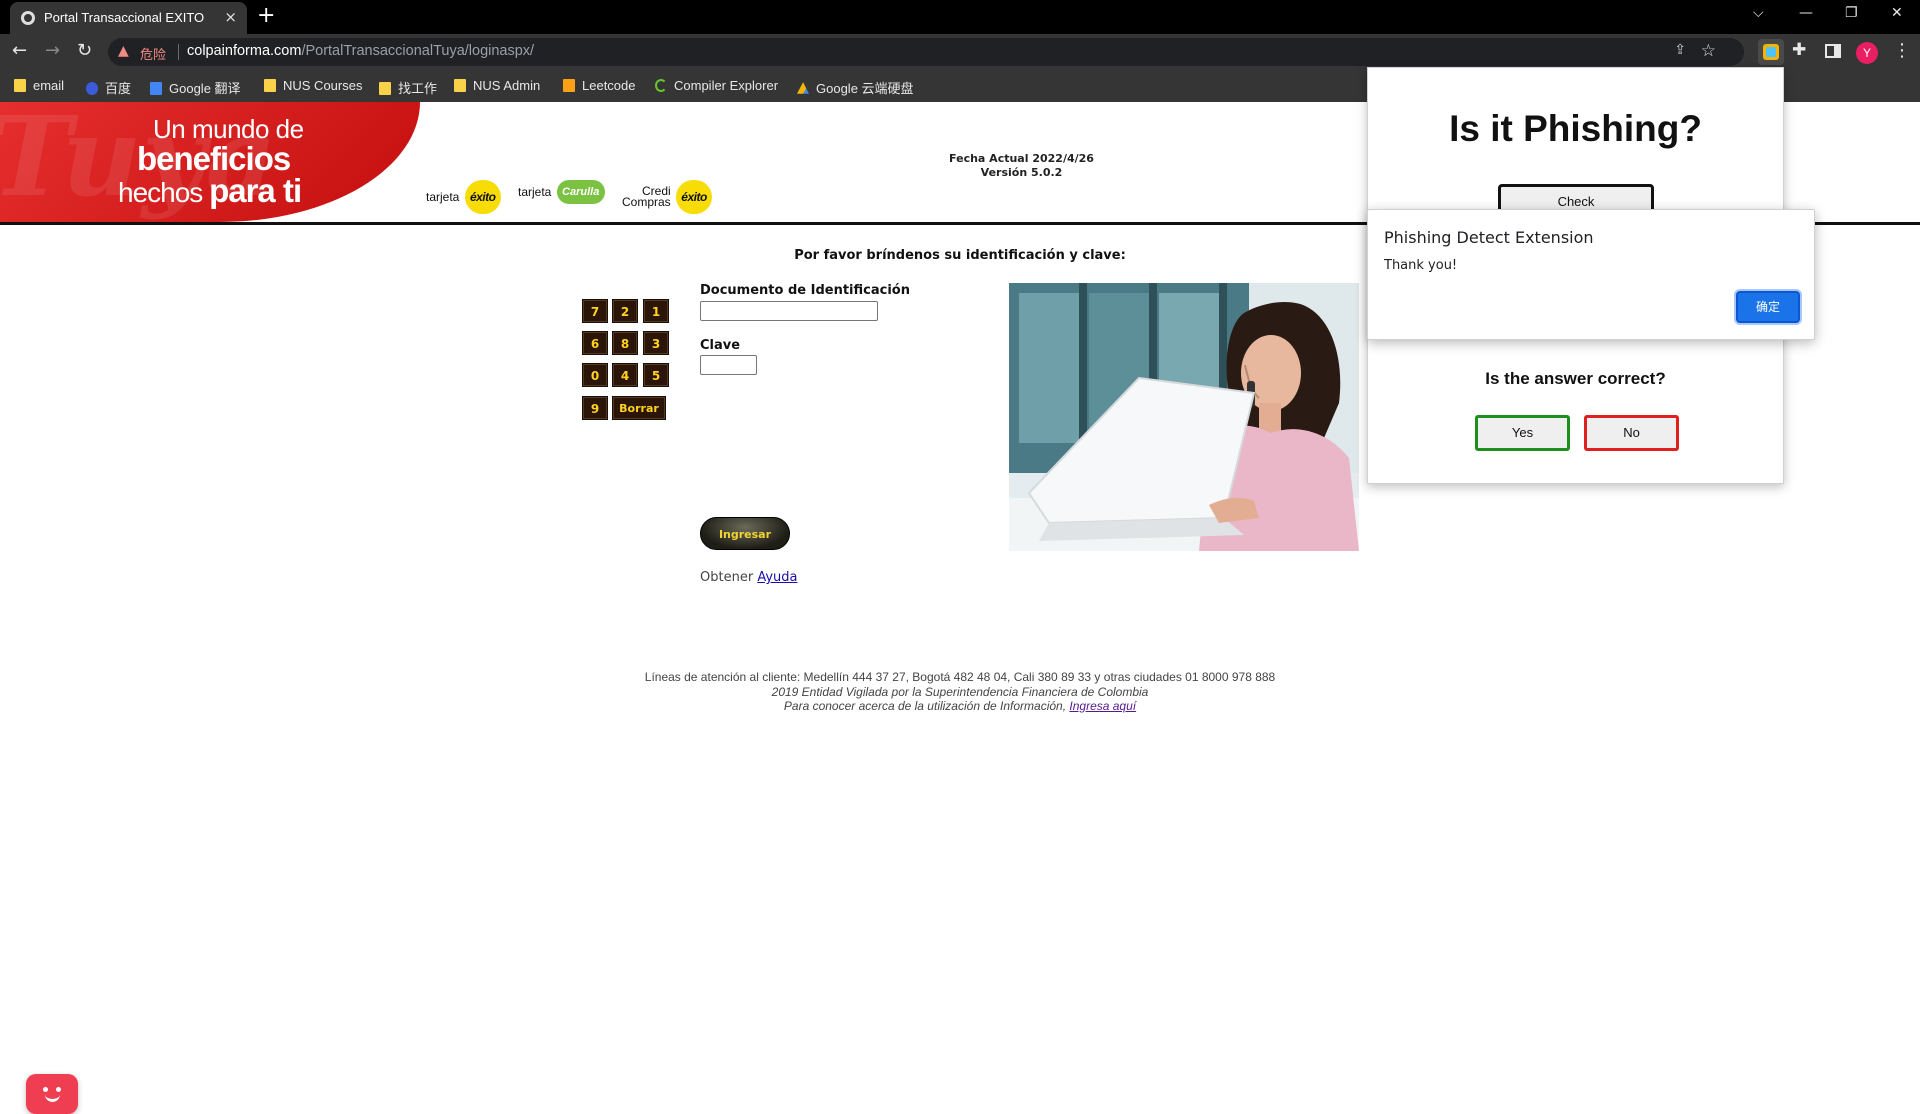 The height and width of the screenshot is (1114, 1920). I want to click on bookmark-label: Leetcode, so click(609, 85).